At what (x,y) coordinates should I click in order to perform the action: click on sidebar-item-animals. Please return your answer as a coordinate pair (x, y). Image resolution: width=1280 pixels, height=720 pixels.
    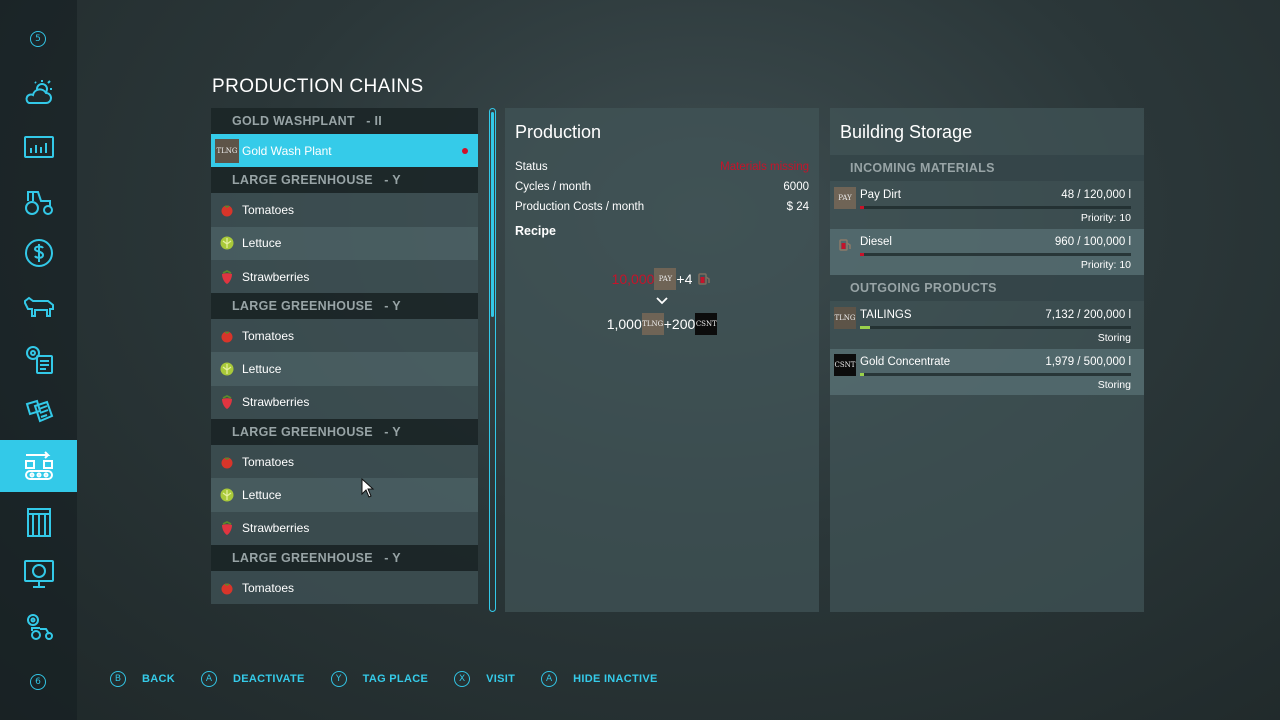
    Looking at the image, I should click on (38, 306).